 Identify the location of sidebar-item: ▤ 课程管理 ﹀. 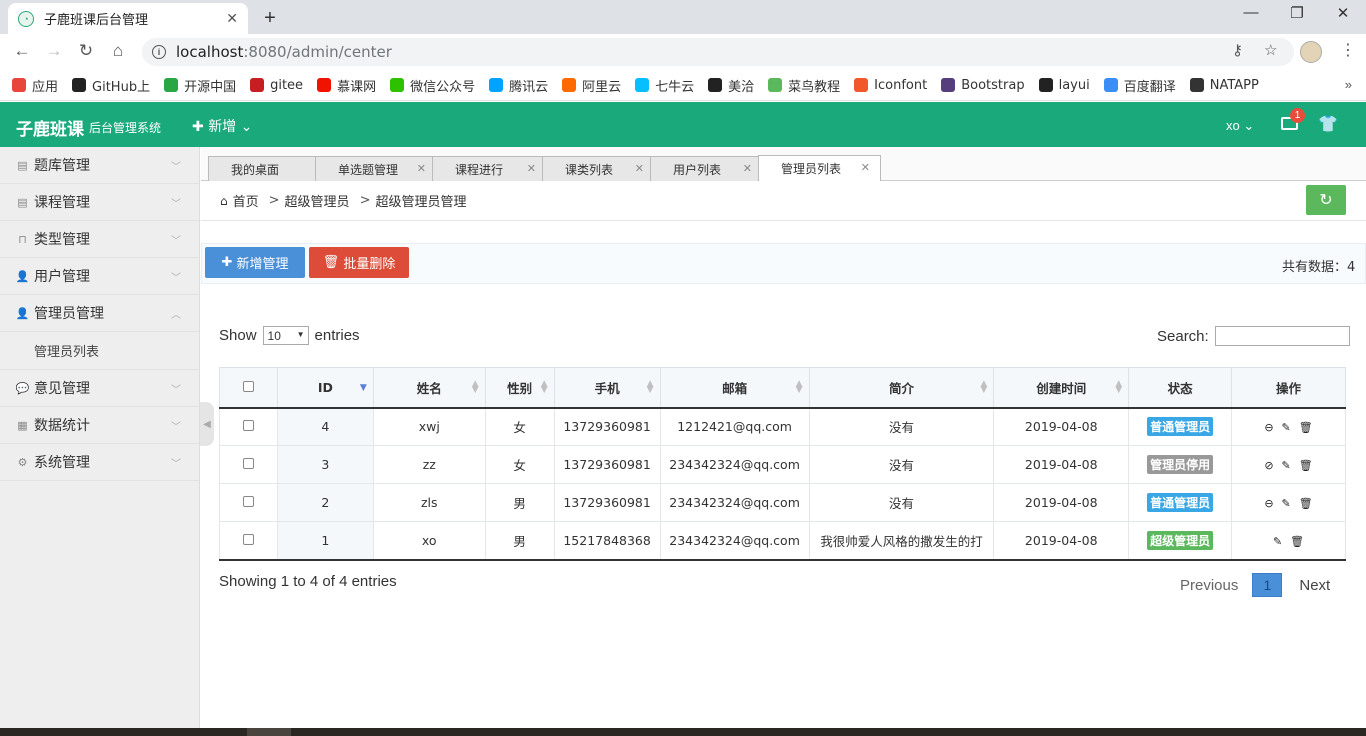
(99, 202).